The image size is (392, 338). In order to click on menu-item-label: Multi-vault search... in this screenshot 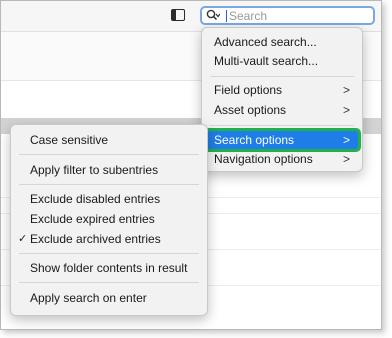, I will do `click(266, 61)`.